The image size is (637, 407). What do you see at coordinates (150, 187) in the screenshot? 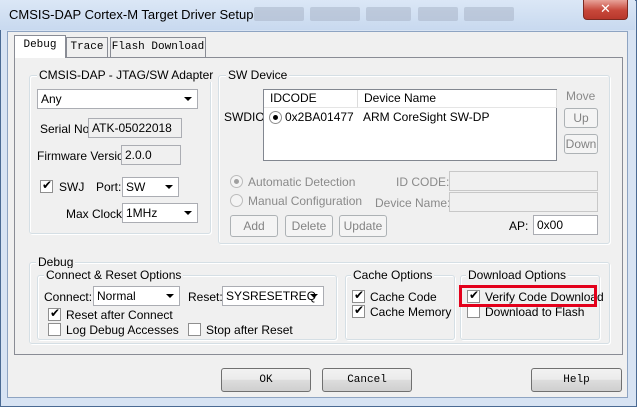
I see `port-select: SW` at bounding box center [150, 187].